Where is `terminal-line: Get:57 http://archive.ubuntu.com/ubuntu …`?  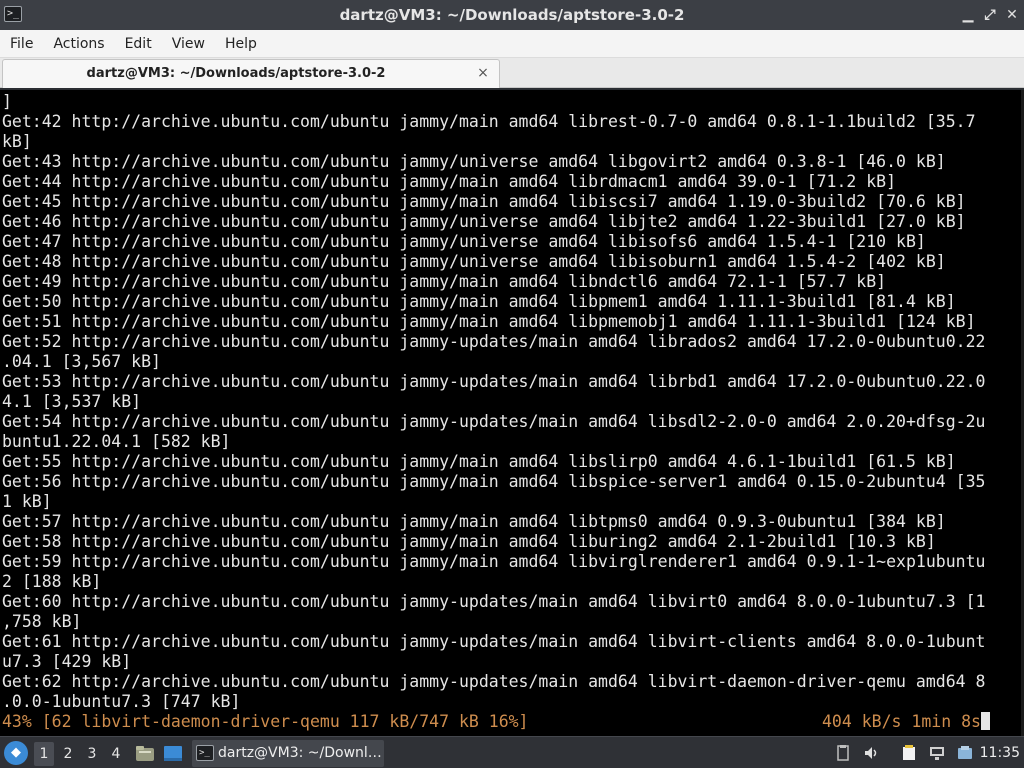
terminal-line: Get:57 http://archive.ubuntu.com/ubuntu … is located at coordinates (474, 521).